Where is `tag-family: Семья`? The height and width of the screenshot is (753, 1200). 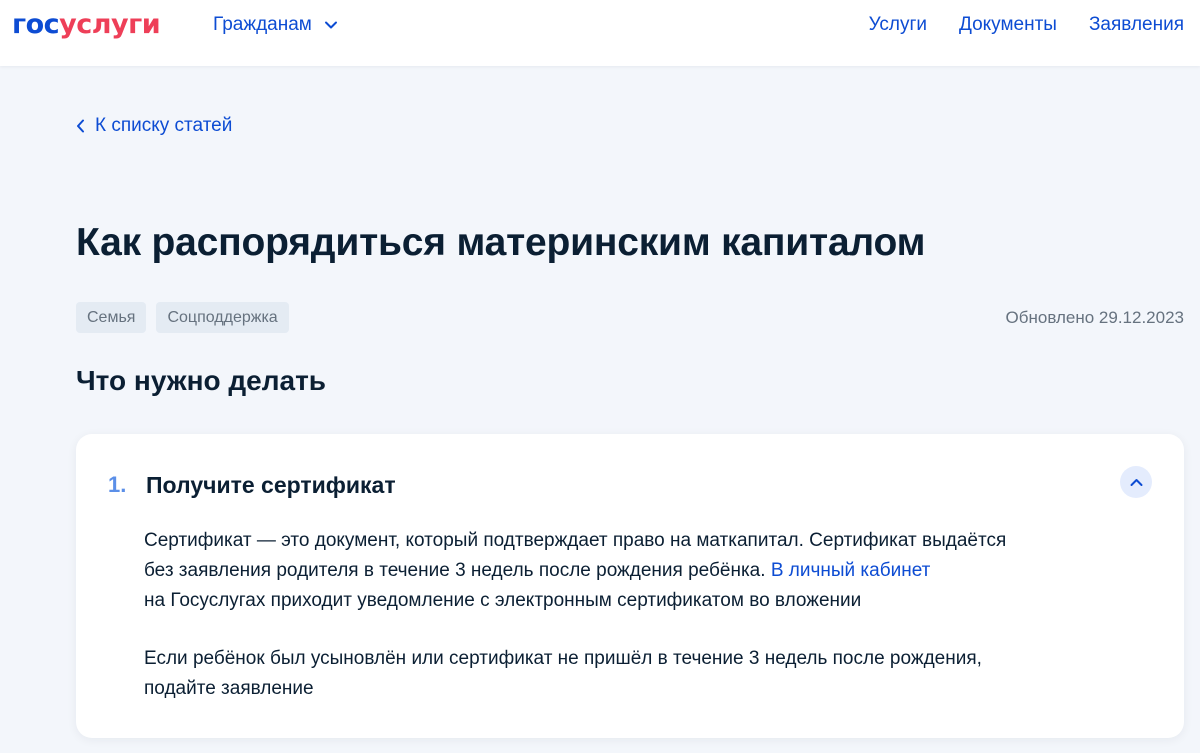
tag-family: Семья is located at coordinates (111, 317).